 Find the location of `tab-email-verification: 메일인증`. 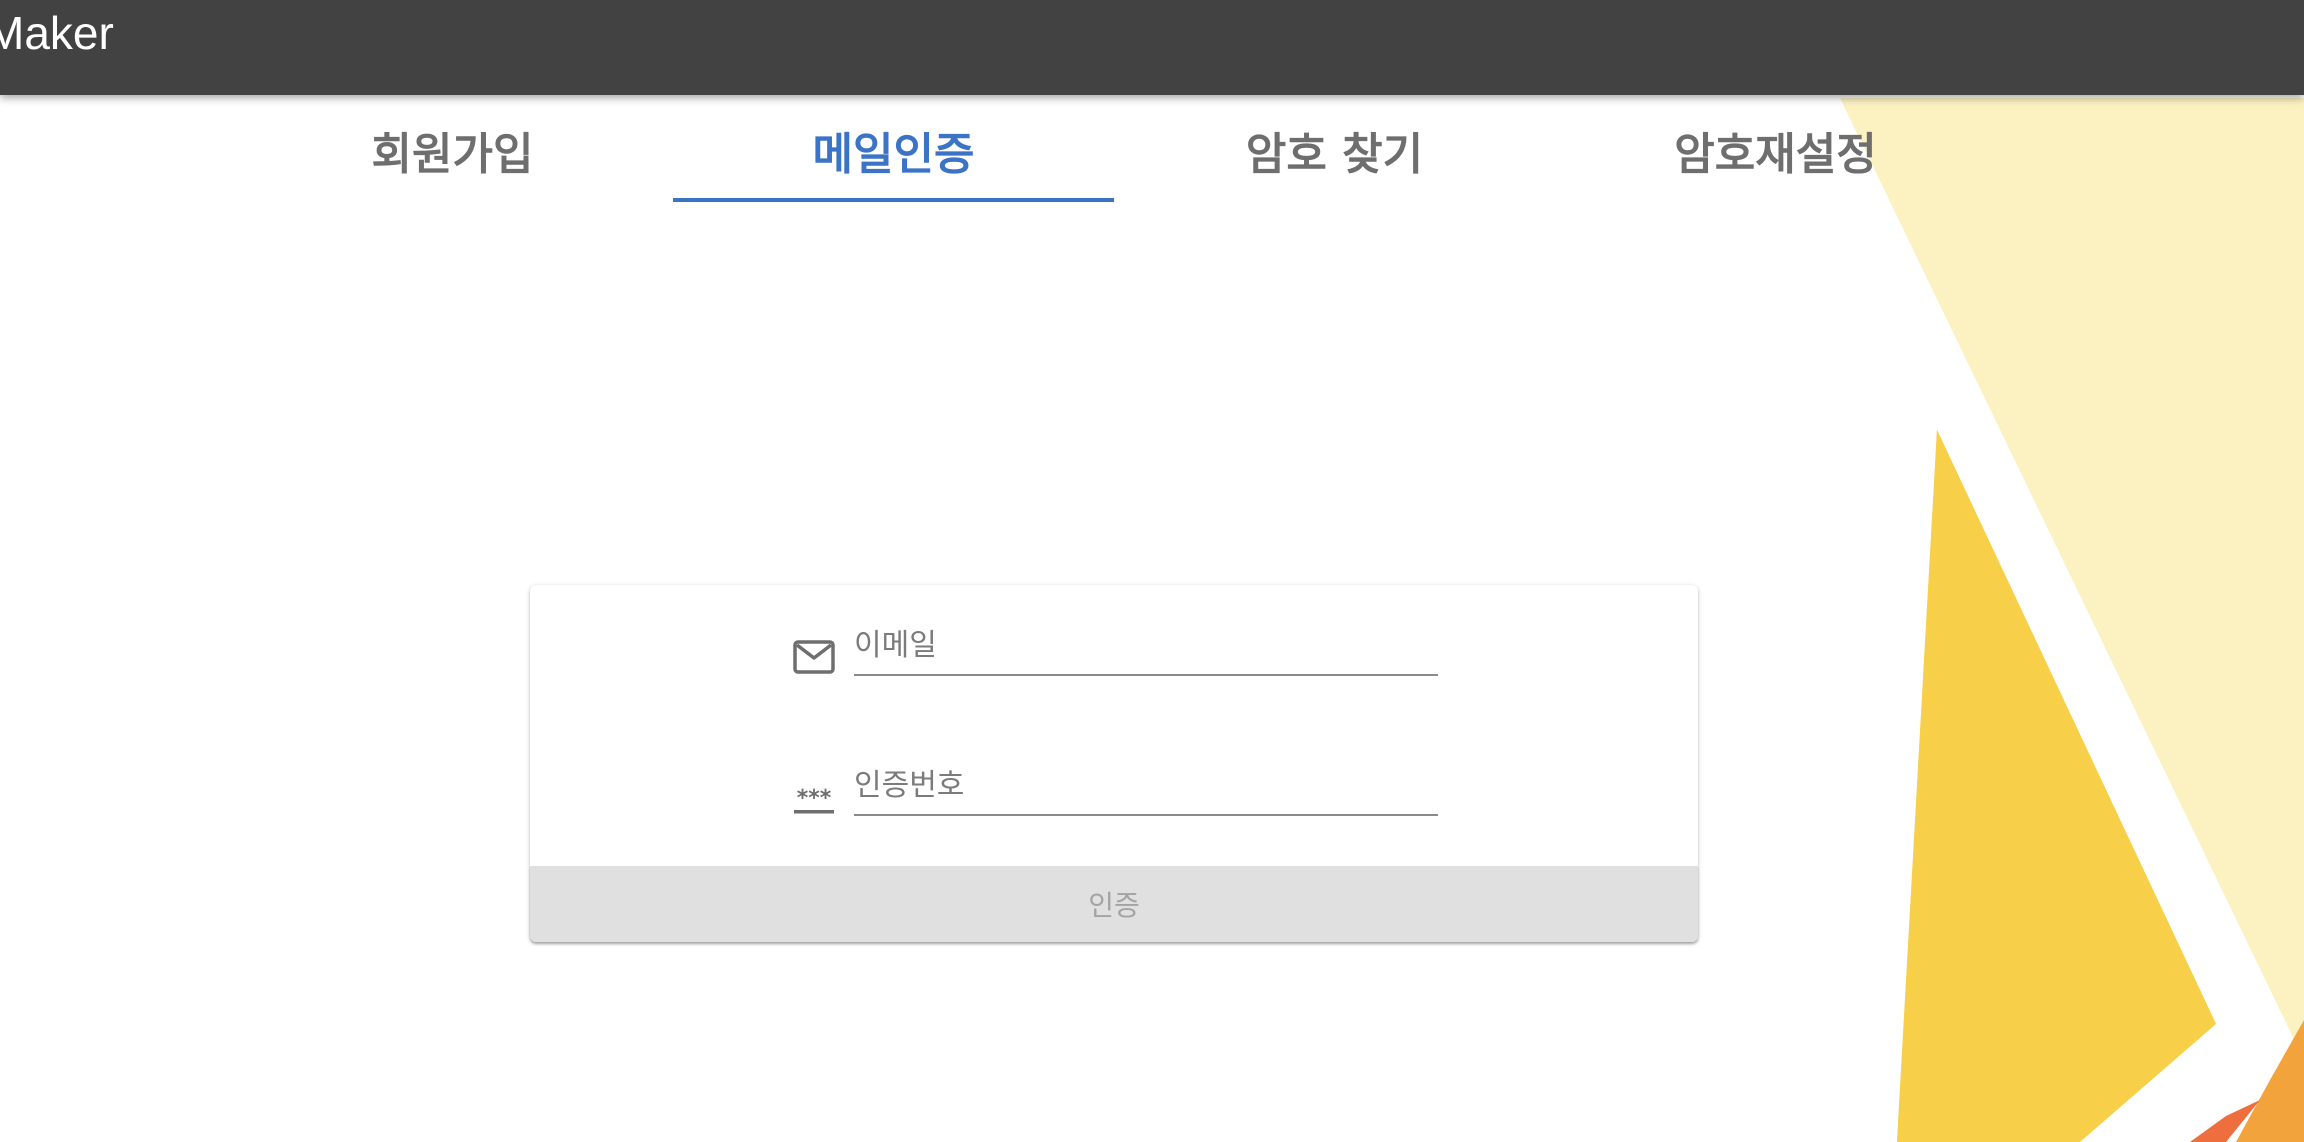

tab-email-verification: 메일인증 is located at coordinates (893, 150).